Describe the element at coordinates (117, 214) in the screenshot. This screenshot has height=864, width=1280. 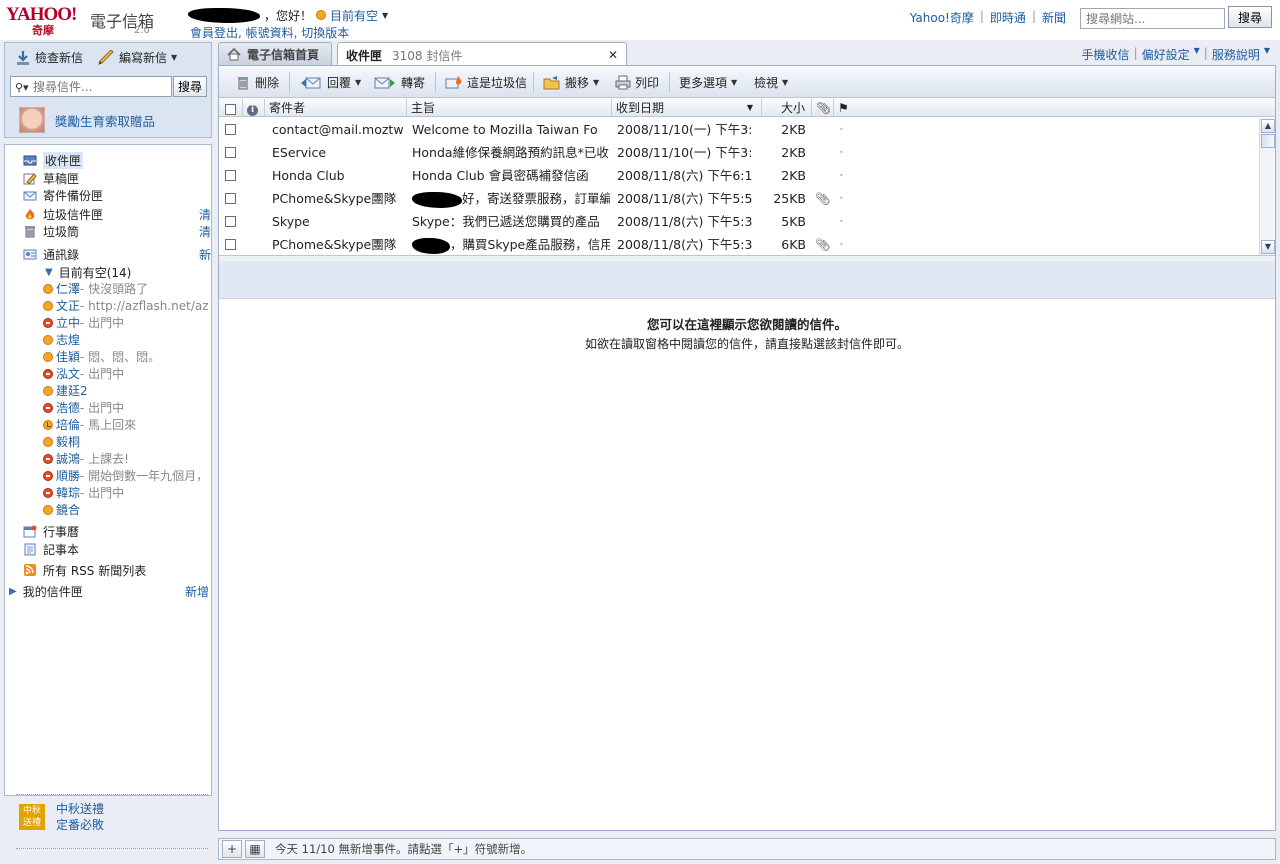
I see `folder-spam: 垃圾信件匣 清空` at that location.